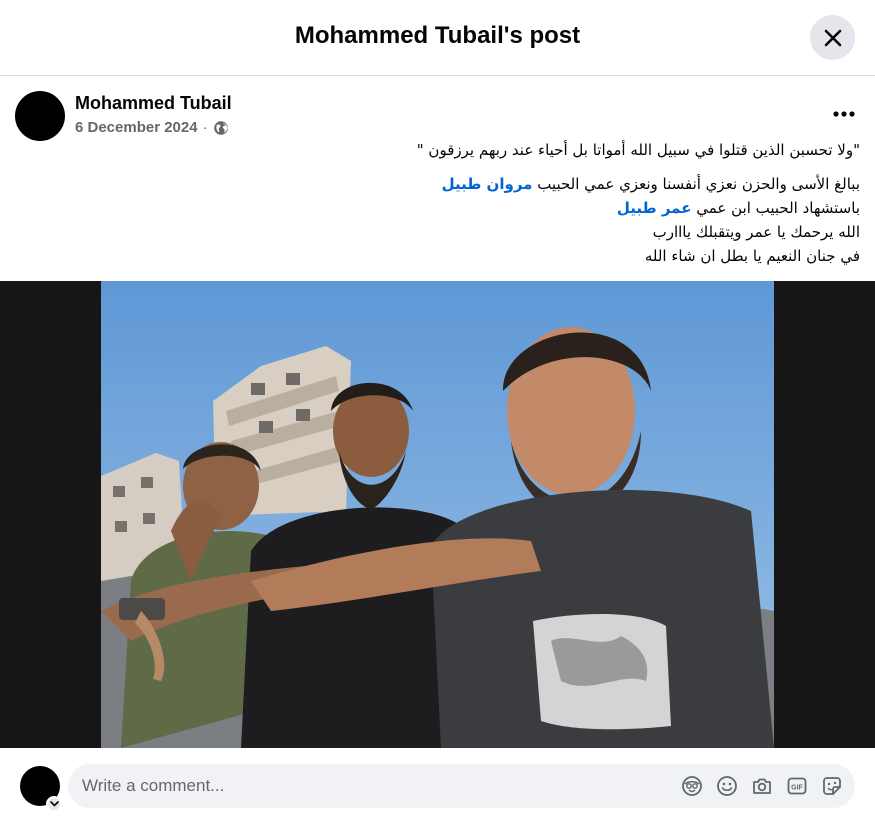 Image resolution: width=875 pixels, height=832 pixels. Describe the element at coordinates (40, 116) in the screenshot. I see `author-avatar` at that location.